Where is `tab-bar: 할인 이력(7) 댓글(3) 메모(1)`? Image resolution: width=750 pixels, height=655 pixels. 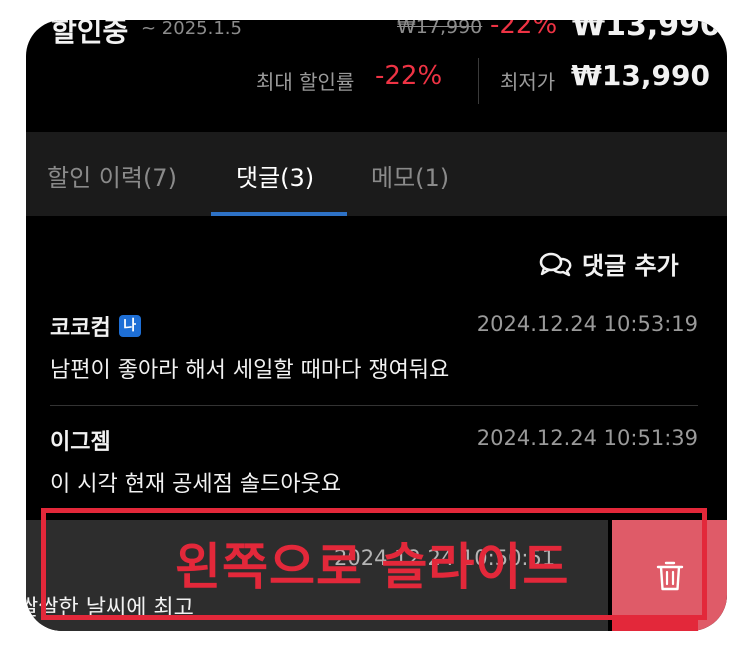
tab-bar: 할인 이력(7) 댓글(3) 메모(1) is located at coordinates (376, 174).